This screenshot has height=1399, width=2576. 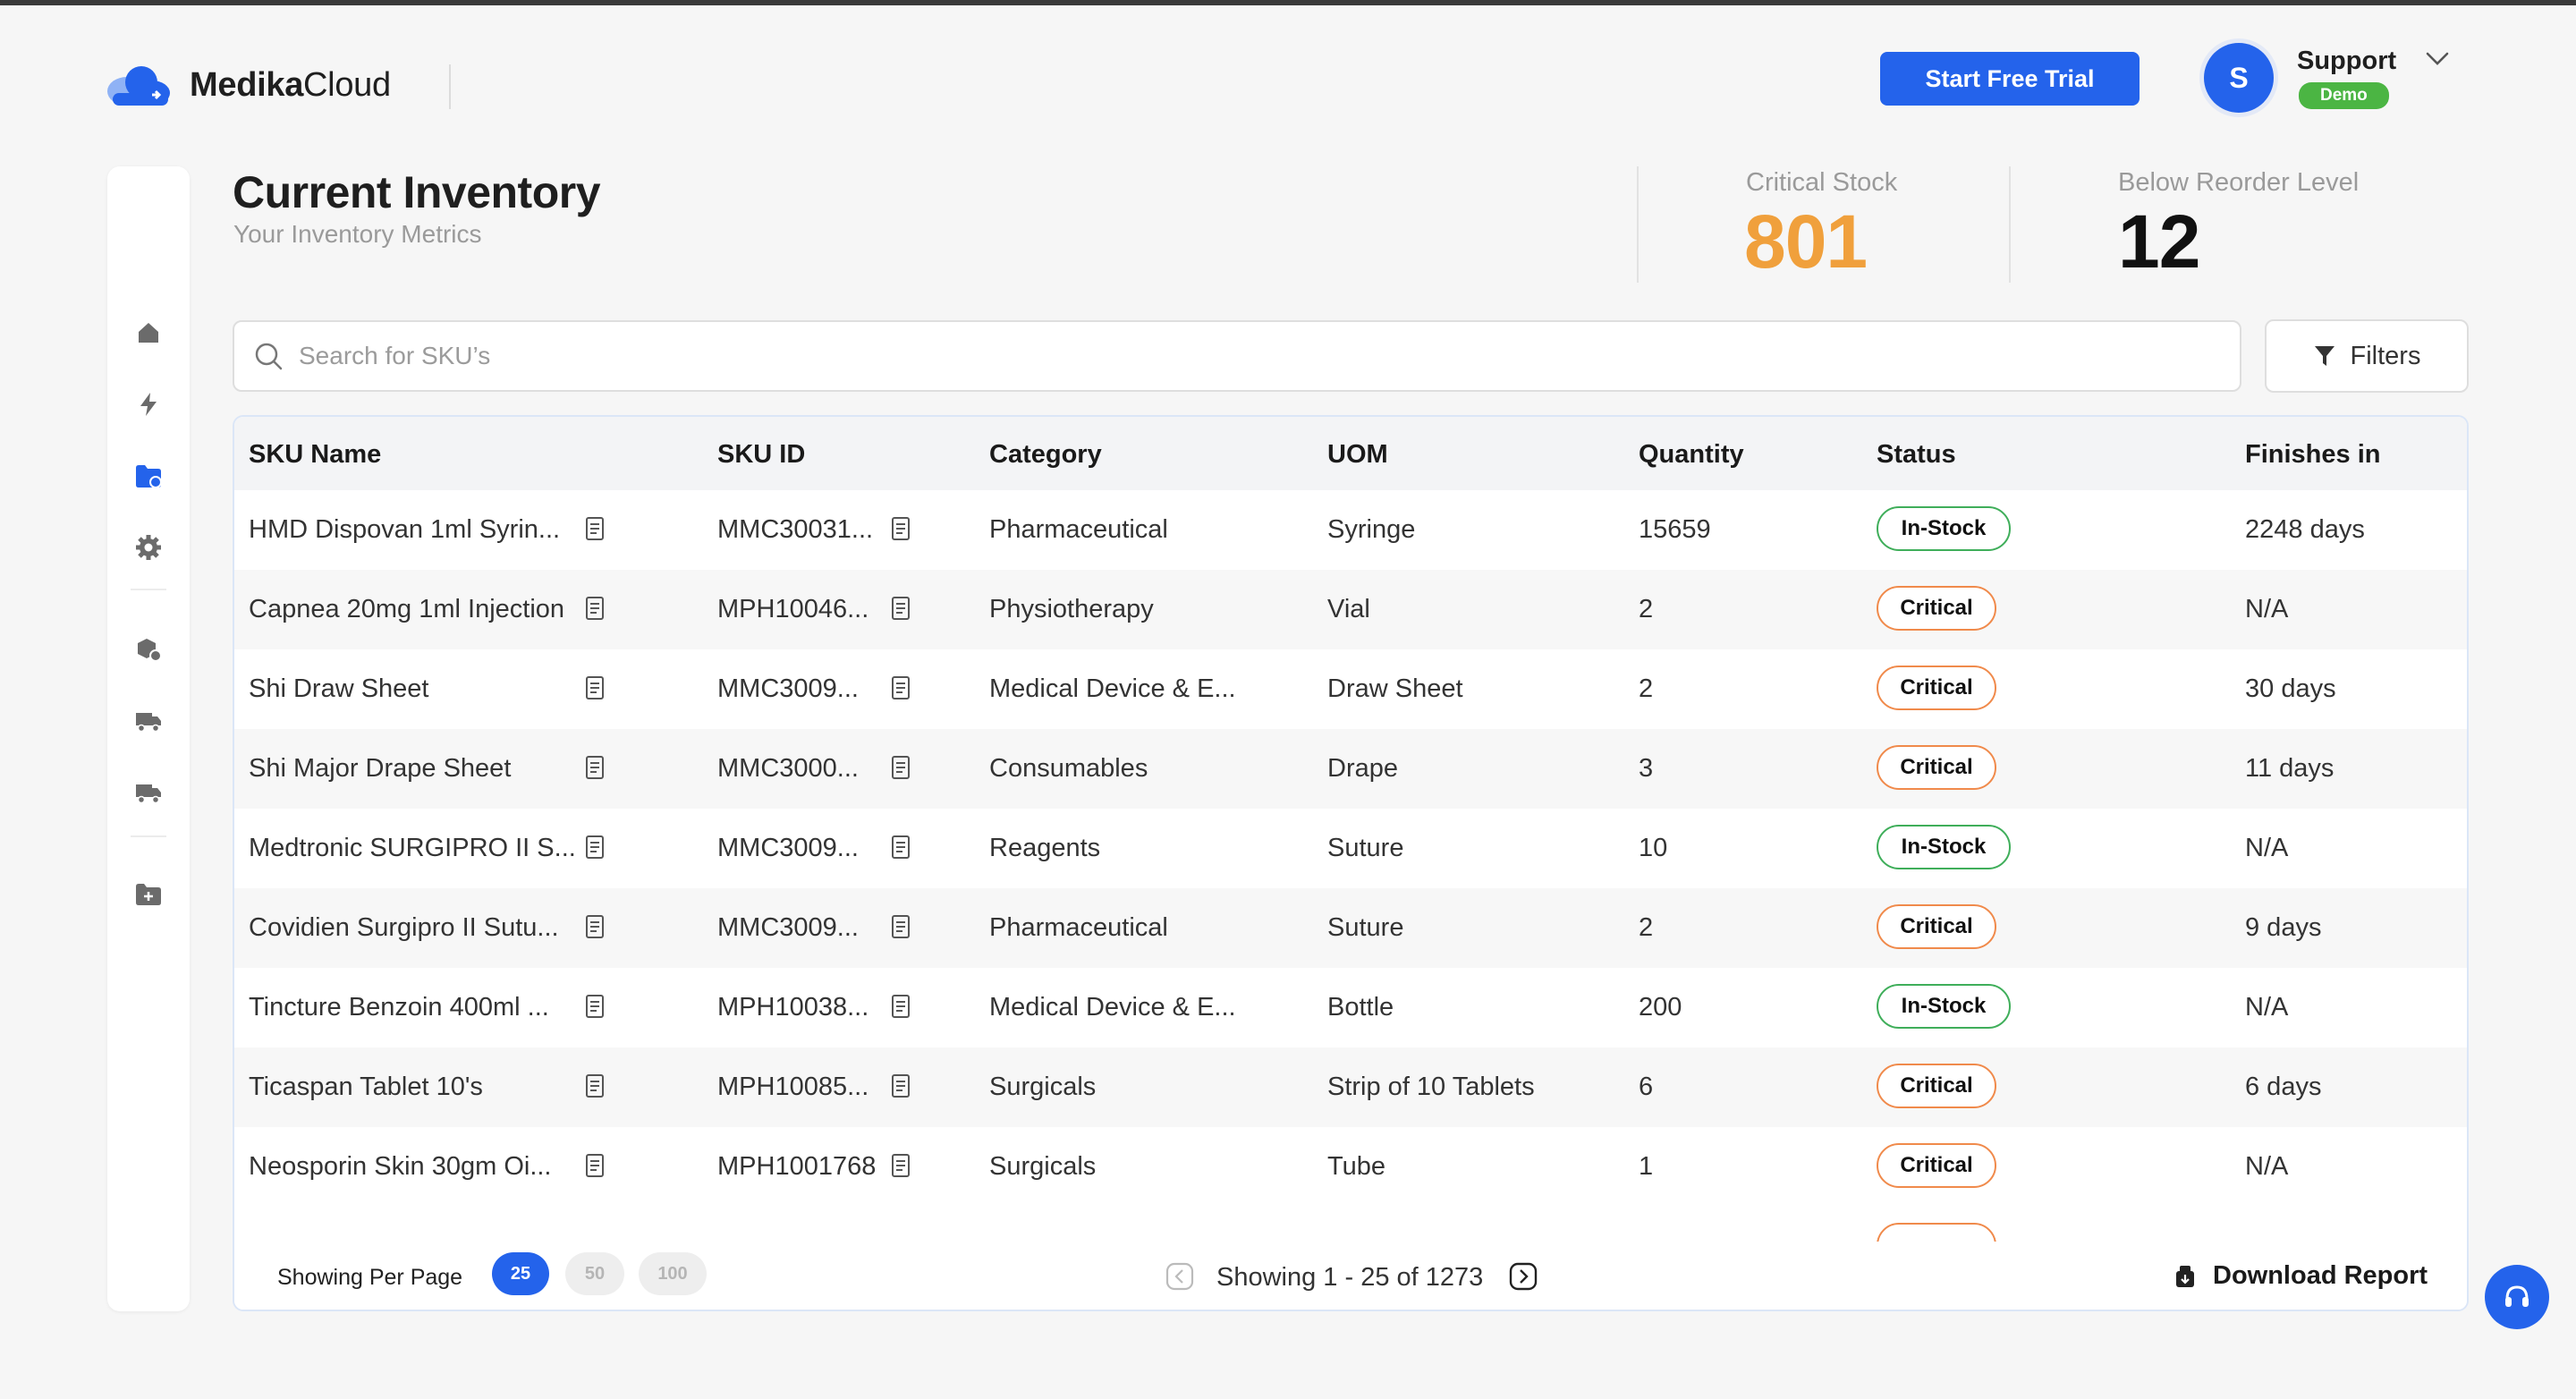 I want to click on start-free-trial-button: Start Free Trial, so click(x=2010, y=79).